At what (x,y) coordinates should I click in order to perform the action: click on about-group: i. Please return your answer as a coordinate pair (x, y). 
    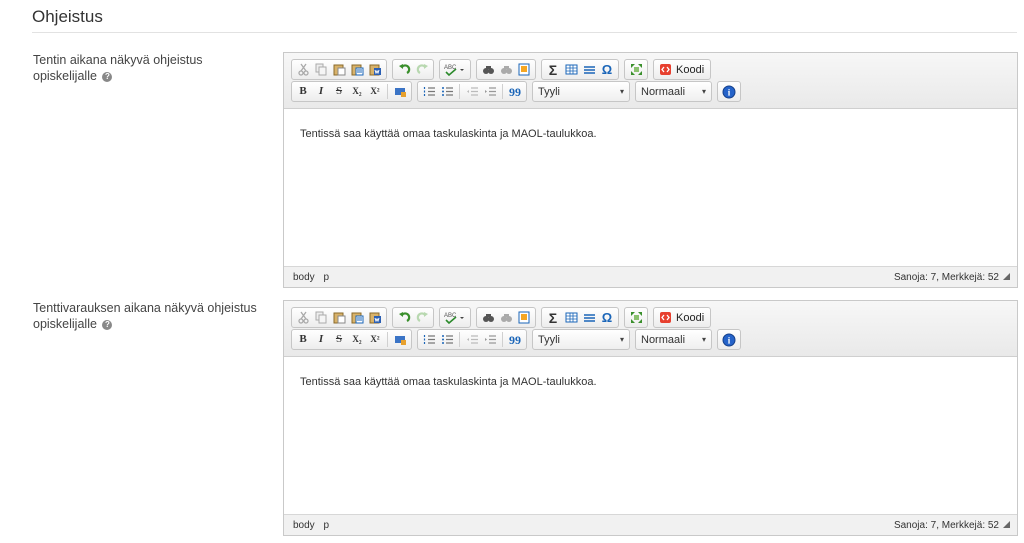
    Looking at the image, I should click on (729, 339).